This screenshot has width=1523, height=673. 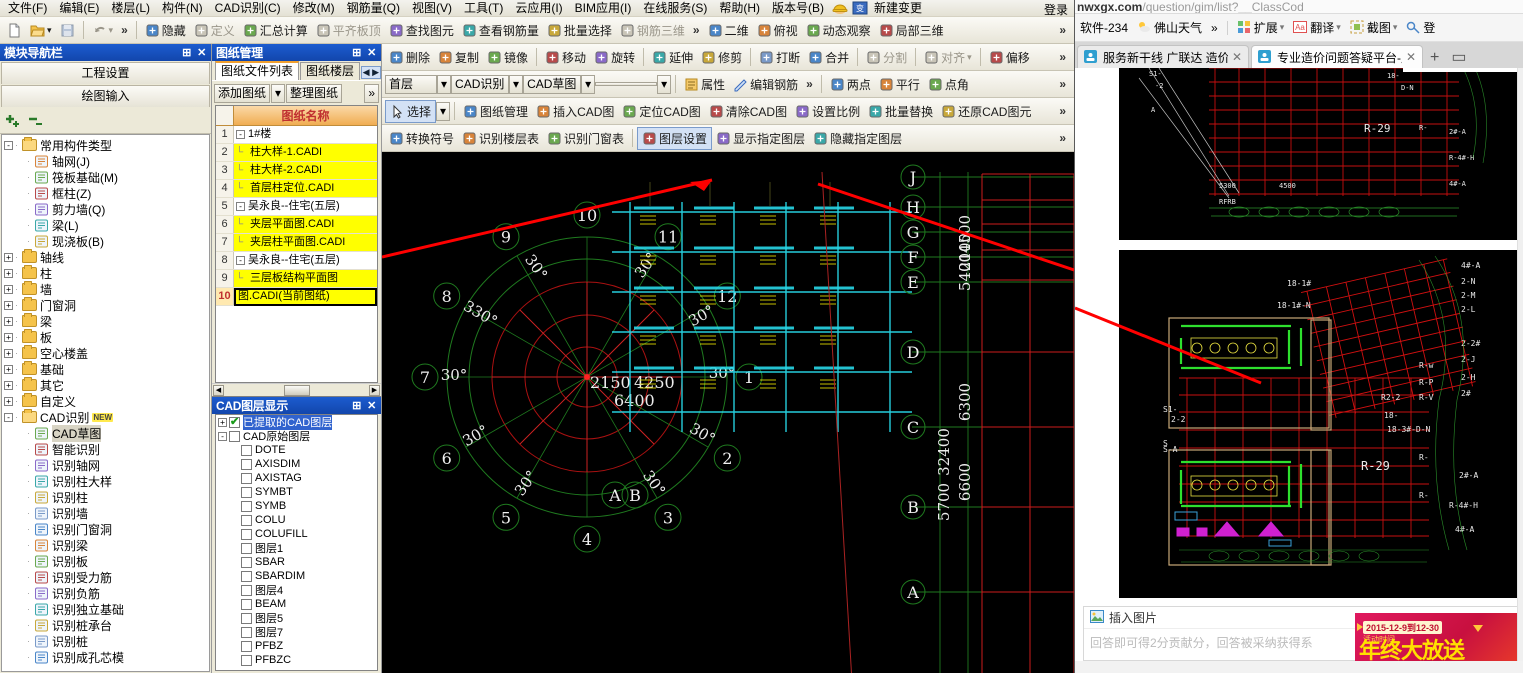 I want to click on layer-row-6: SYMB, so click(x=296, y=506).